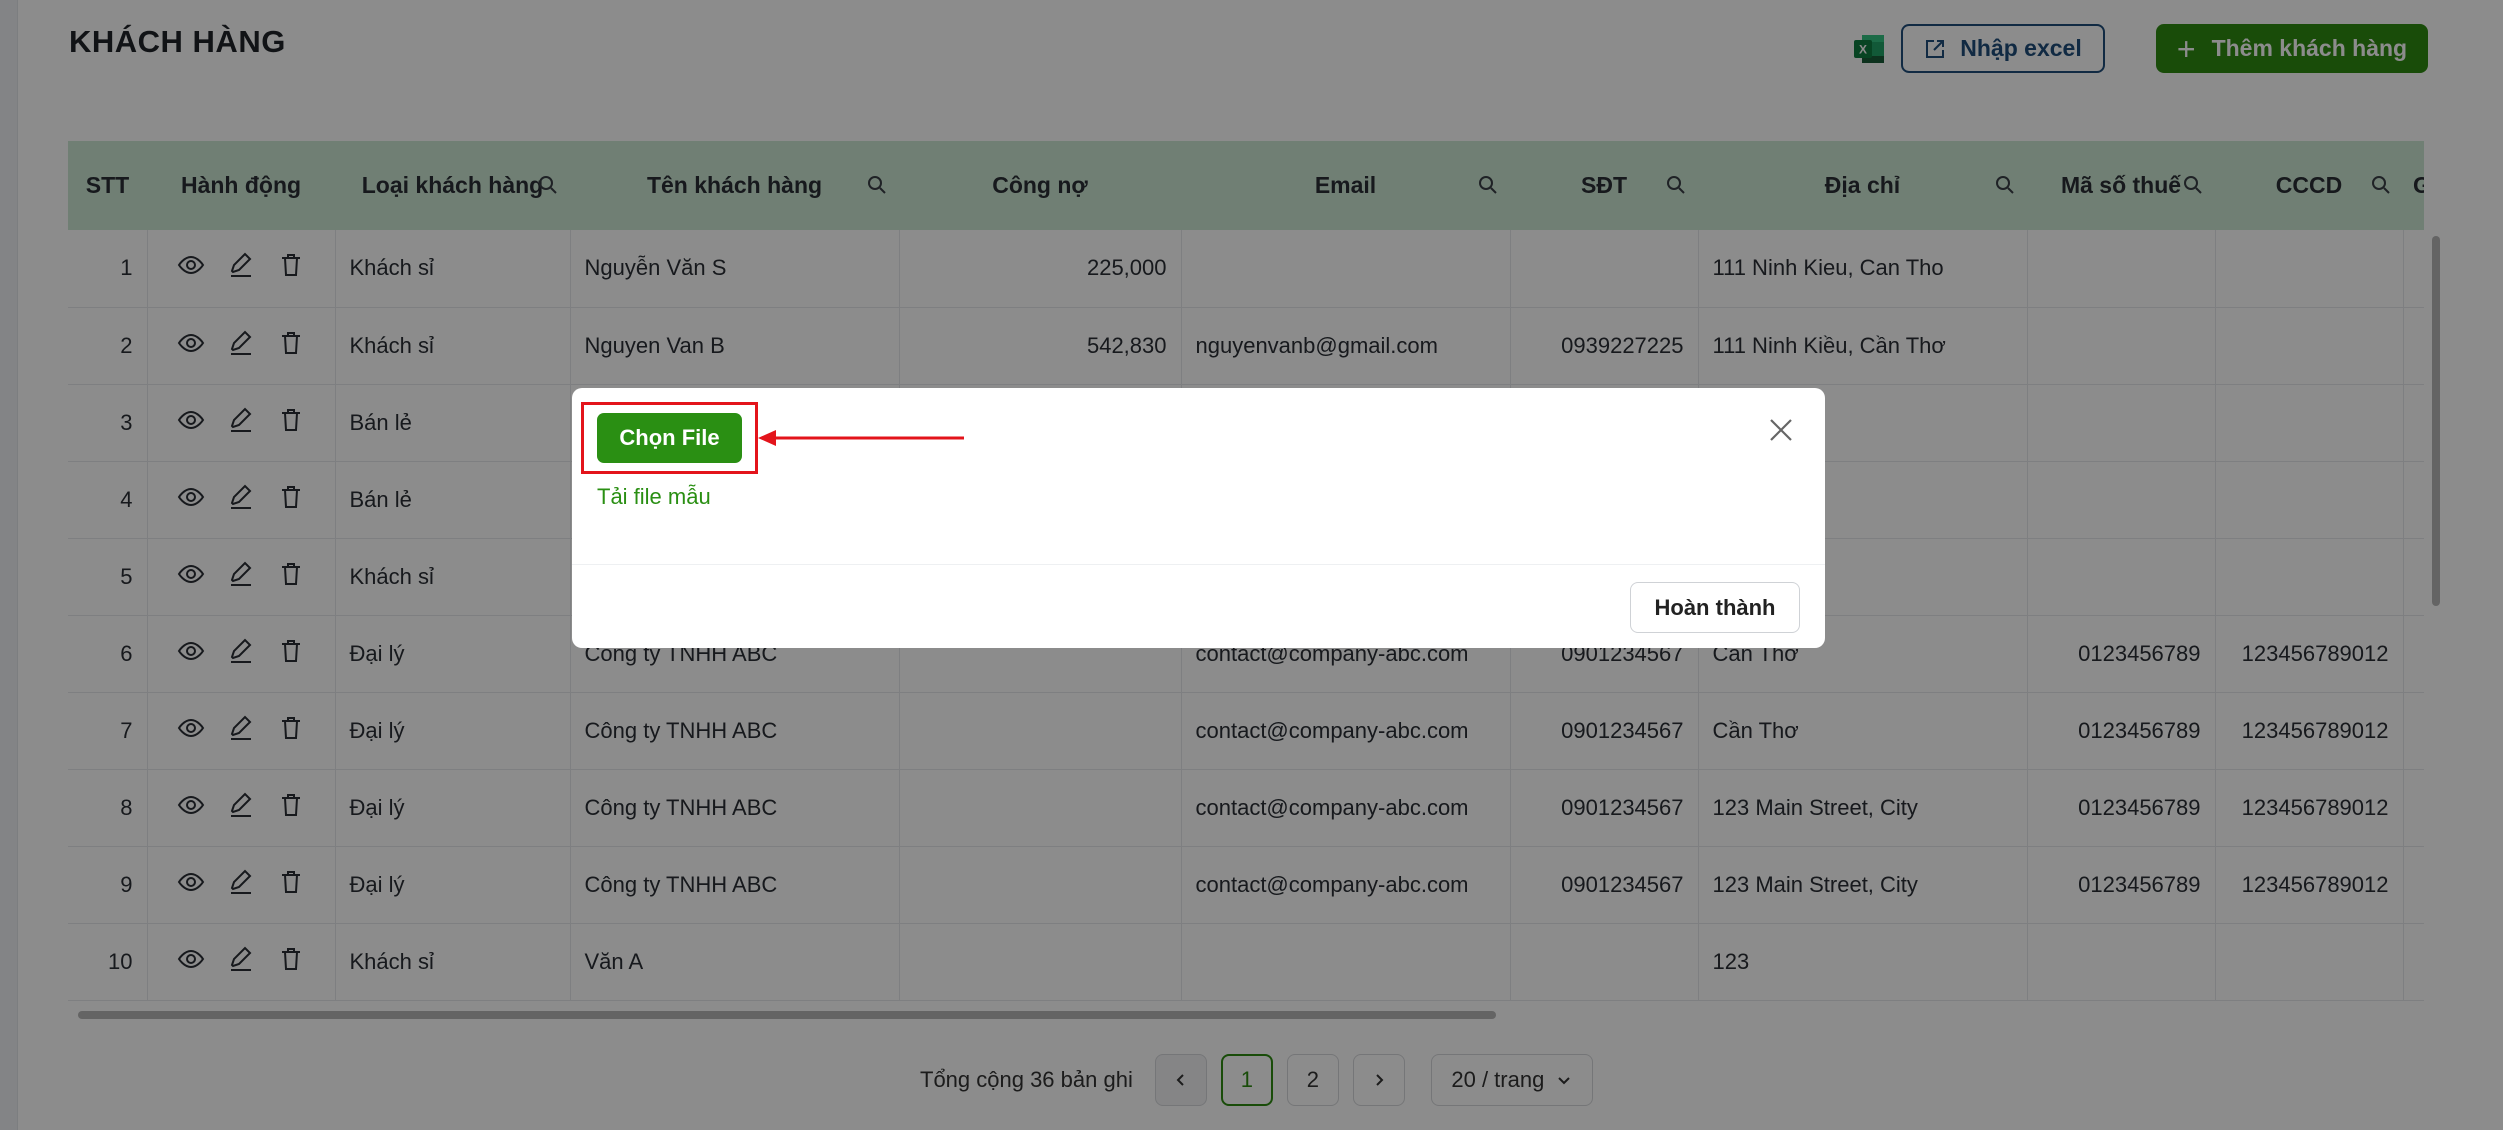 This screenshot has width=2503, height=1130. Describe the element at coordinates (1198, 476) in the screenshot. I see `modal-body: Chọn File Tải file mẫu` at that location.